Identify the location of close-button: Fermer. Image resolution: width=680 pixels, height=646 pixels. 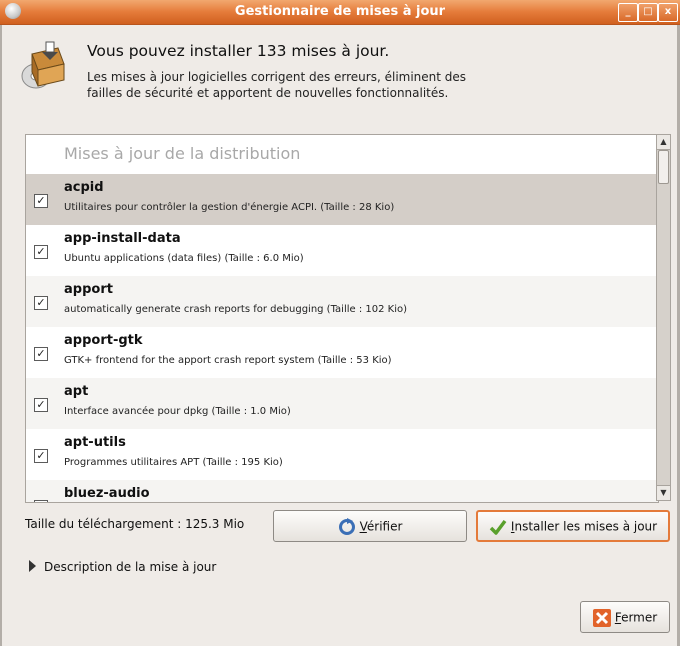
(625, 617).